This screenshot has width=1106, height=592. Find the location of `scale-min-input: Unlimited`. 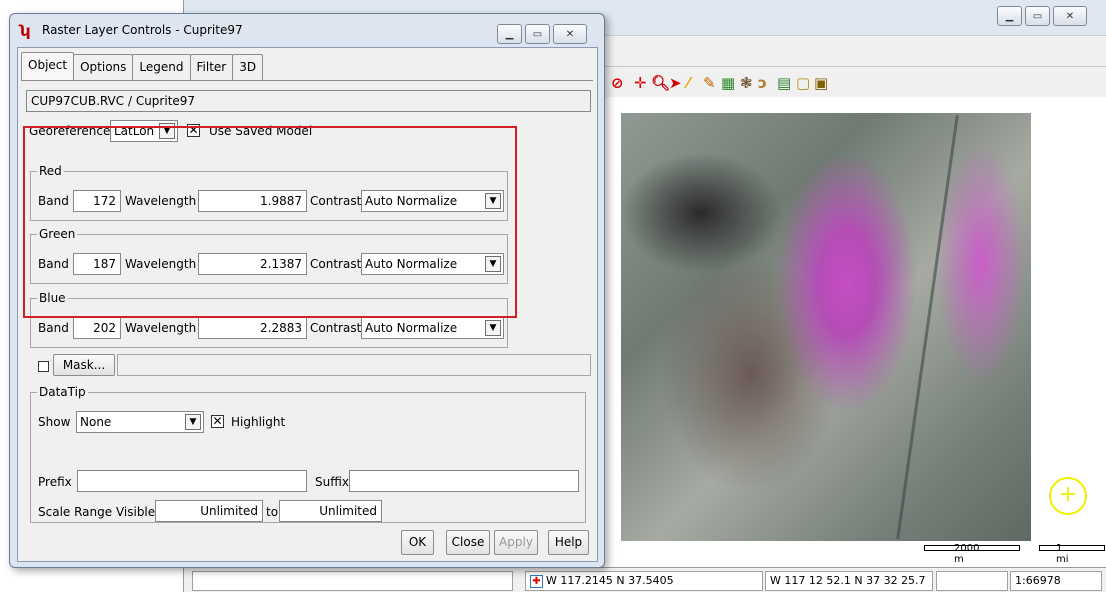

scale-min-input: Unlimited is located at coordinates (209, 511).